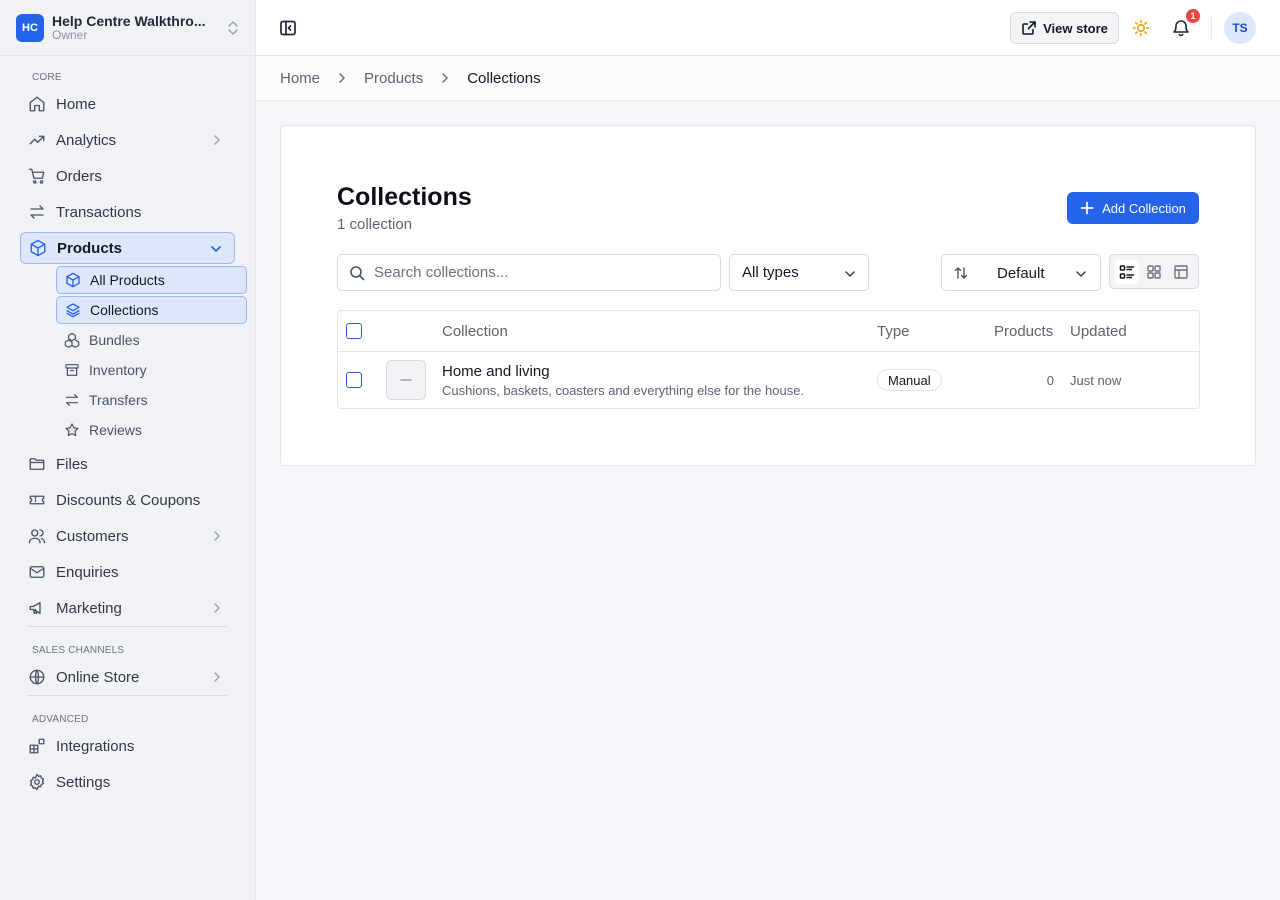 Image resolution: width=1280 pixels, height=900 pixels. I want to click on breadcrumb: Home Products Collections, so click(768, 78).